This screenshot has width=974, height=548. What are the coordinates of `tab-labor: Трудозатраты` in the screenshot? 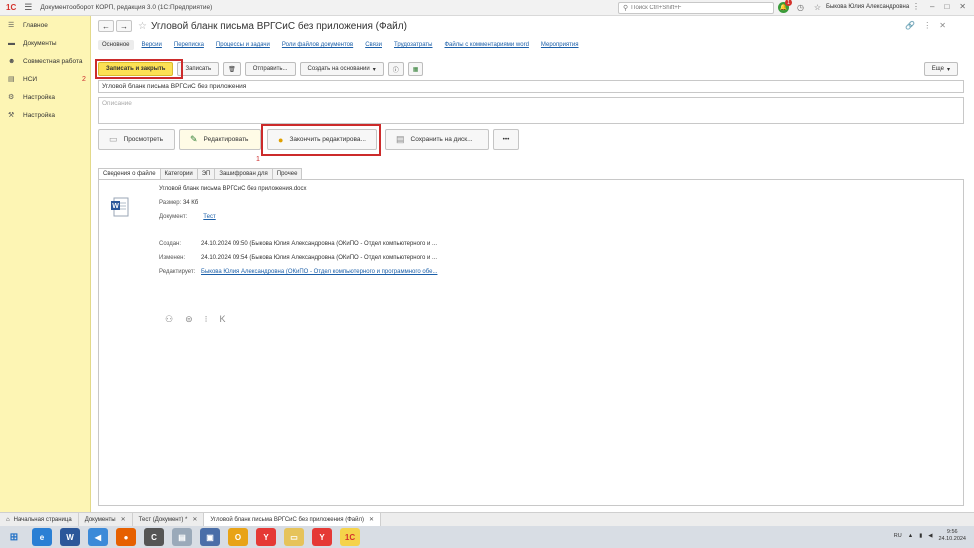 It's located at (413, 45).